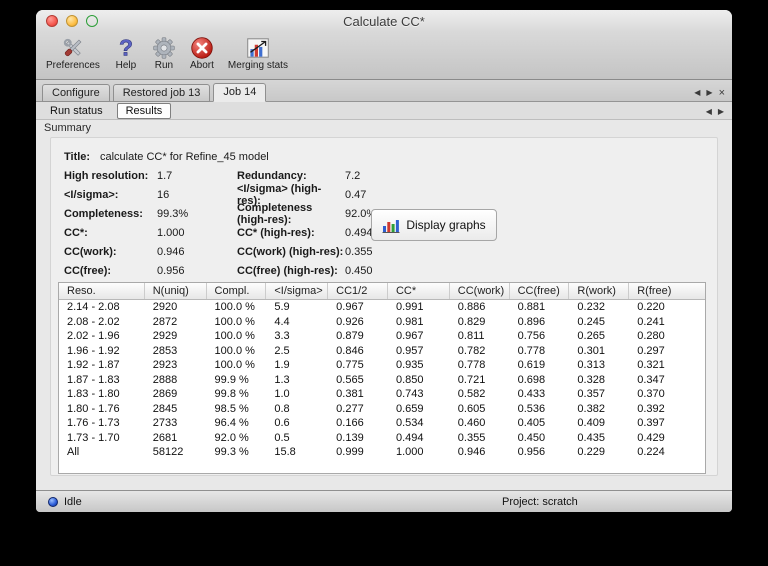 The image size is (768, 566). Describe the element at coordinates (356, 194) in the screenshot. I see `summary-value: 0.47` at that location.